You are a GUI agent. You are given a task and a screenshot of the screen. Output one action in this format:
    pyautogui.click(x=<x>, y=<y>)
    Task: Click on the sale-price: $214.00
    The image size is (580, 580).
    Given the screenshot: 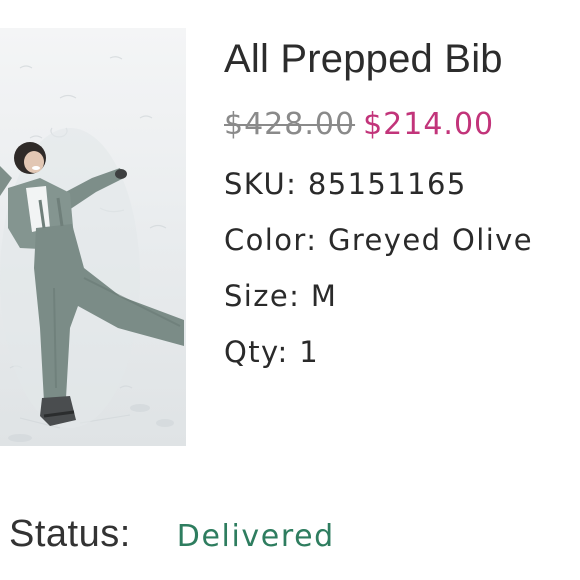 What is the action you would take?
    pyautogui.click(x=429, y=124)
    